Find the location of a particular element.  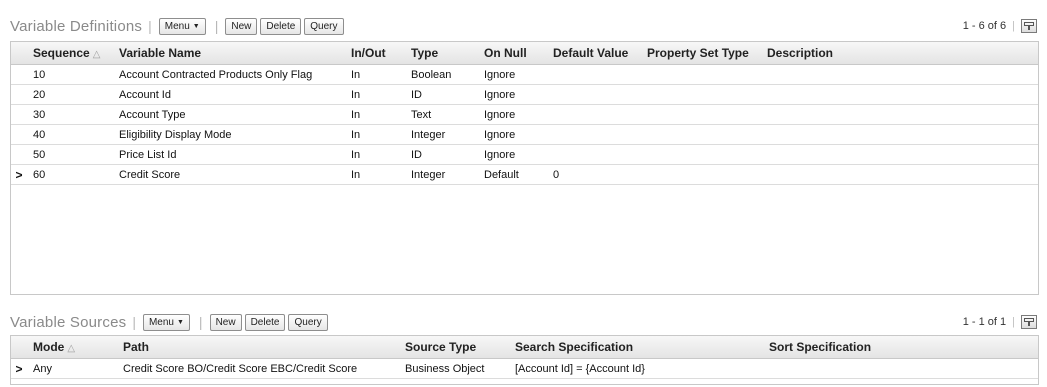

cell-variable-name: Eligibility Display Mode is located at coordinates (229, 134).